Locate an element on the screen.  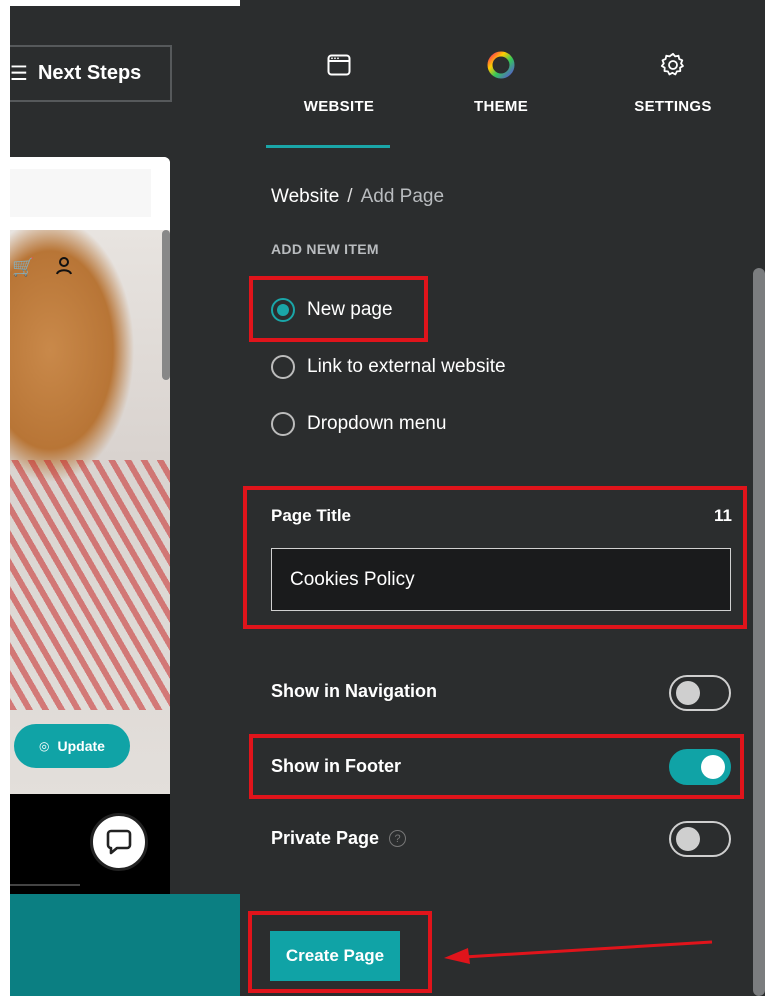
chat-button is located at coordinates (119, 842).